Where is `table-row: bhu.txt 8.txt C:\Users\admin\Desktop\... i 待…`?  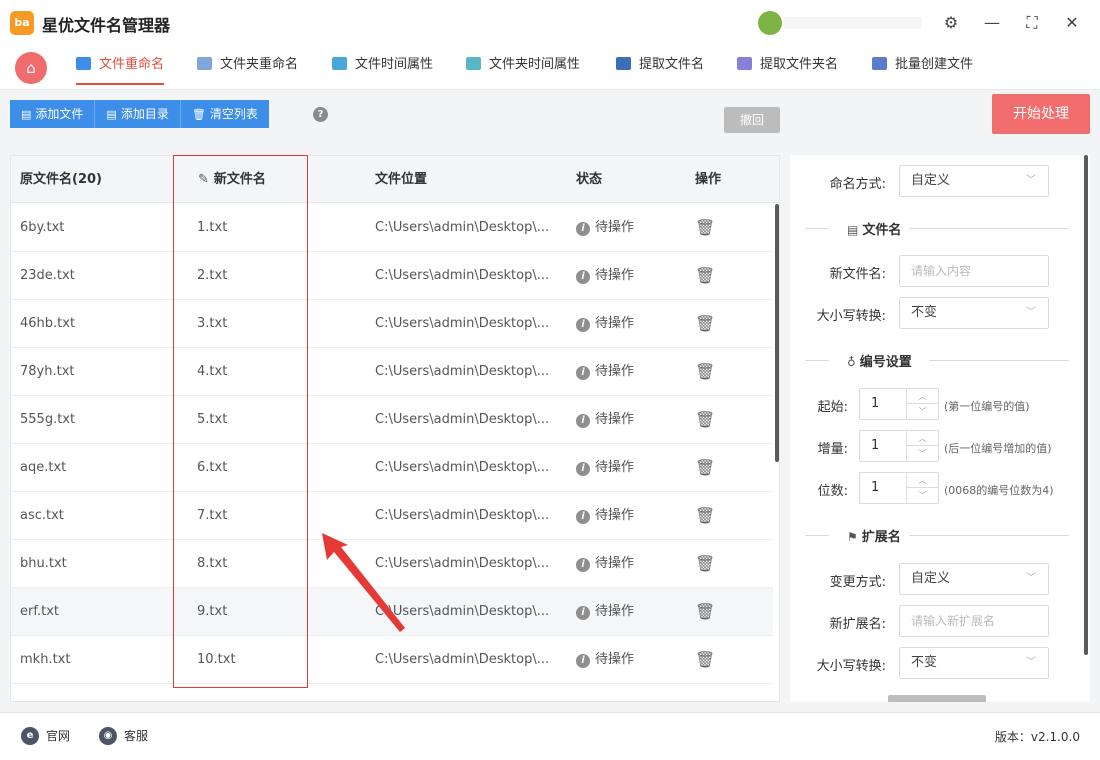 table-row: bhu.txt 8.txt C:\Users\admin\Desktop\... i 待… is located at coordinates (392, 564).